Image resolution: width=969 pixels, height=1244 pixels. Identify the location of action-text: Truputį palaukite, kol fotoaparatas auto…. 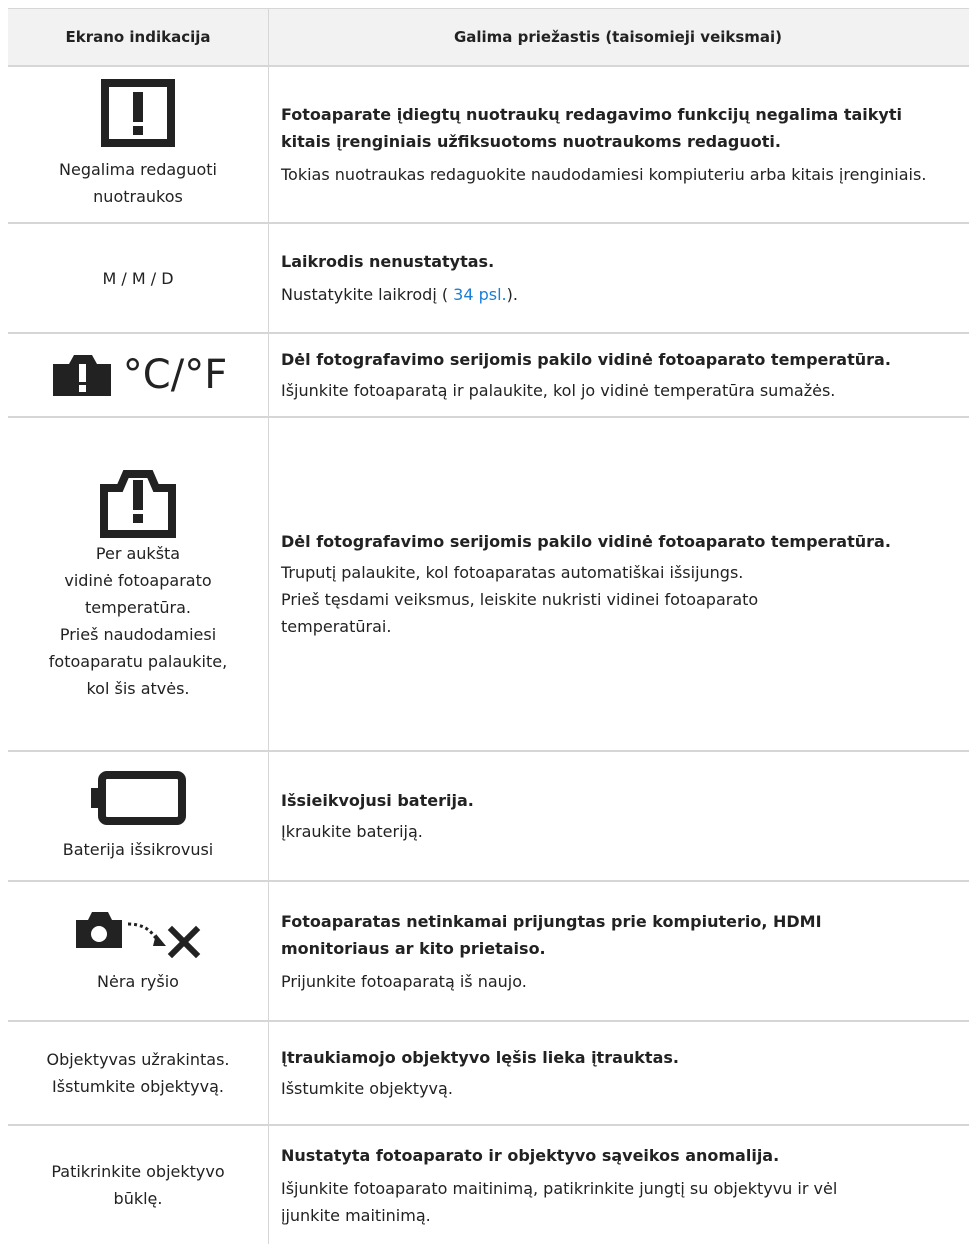
(618, 599).